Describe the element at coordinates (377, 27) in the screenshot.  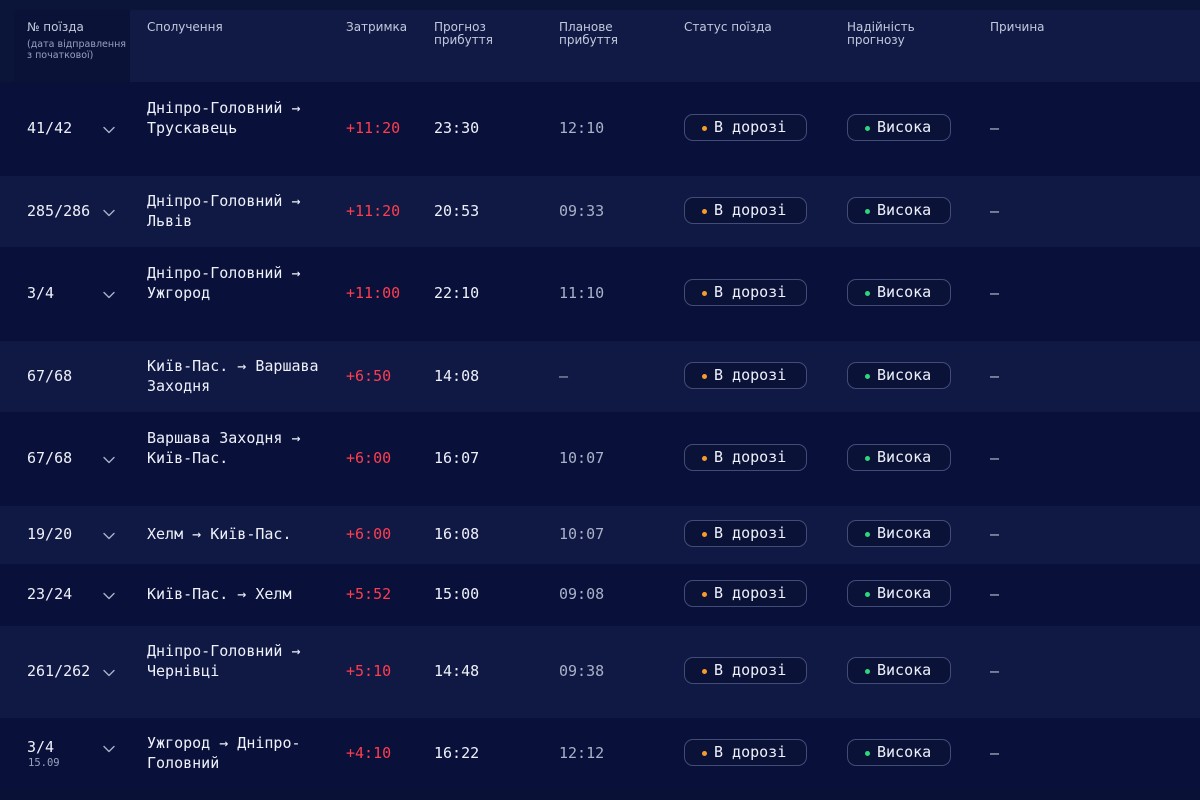
I see `header-delay: Затримка` at that location.